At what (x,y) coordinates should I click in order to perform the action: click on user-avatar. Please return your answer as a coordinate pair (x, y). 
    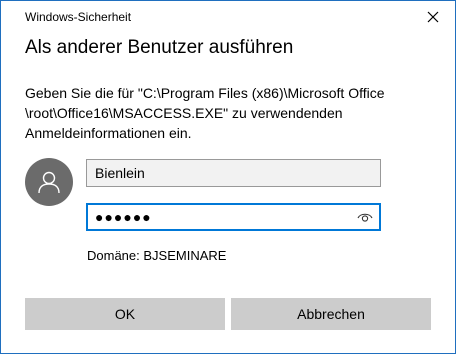
    Looking at the image, I should click on (49, 182).